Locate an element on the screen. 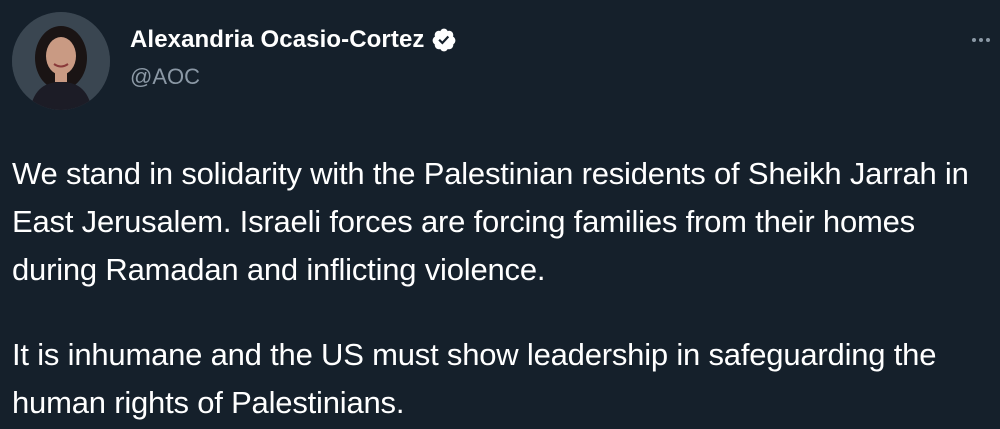  more-options-icon is located at coordinates (981, 40).